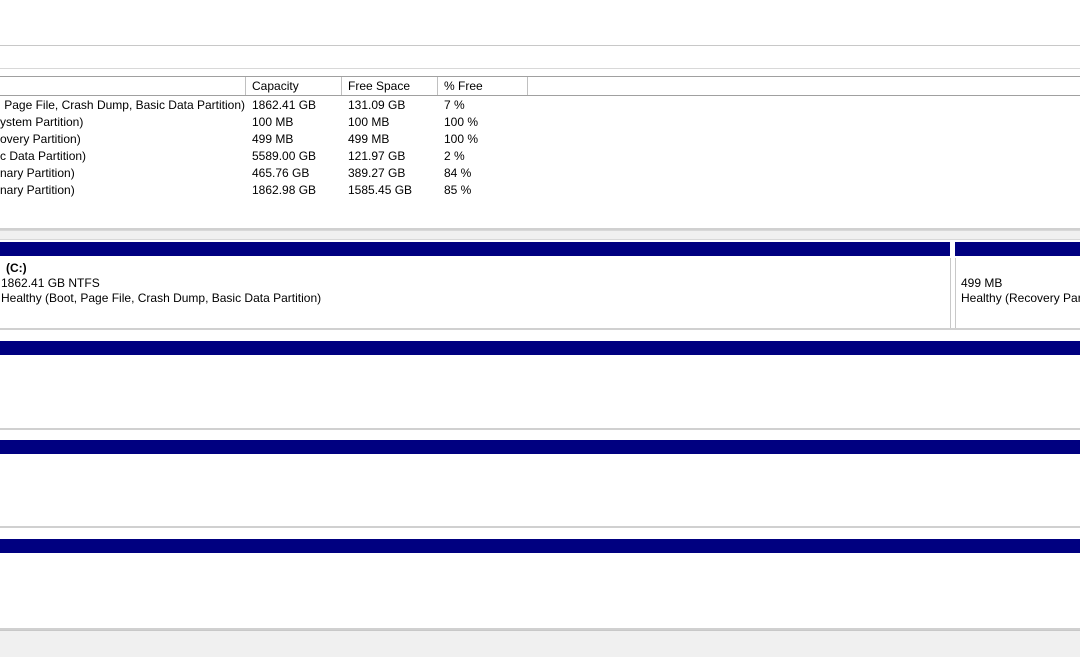 The width and height of the screenshot is (1080, 657). What do you see at coordinates (483, 86) in the screenshot?
I see `column-header-pct-free: % Free` at bounding box center [483, 86].